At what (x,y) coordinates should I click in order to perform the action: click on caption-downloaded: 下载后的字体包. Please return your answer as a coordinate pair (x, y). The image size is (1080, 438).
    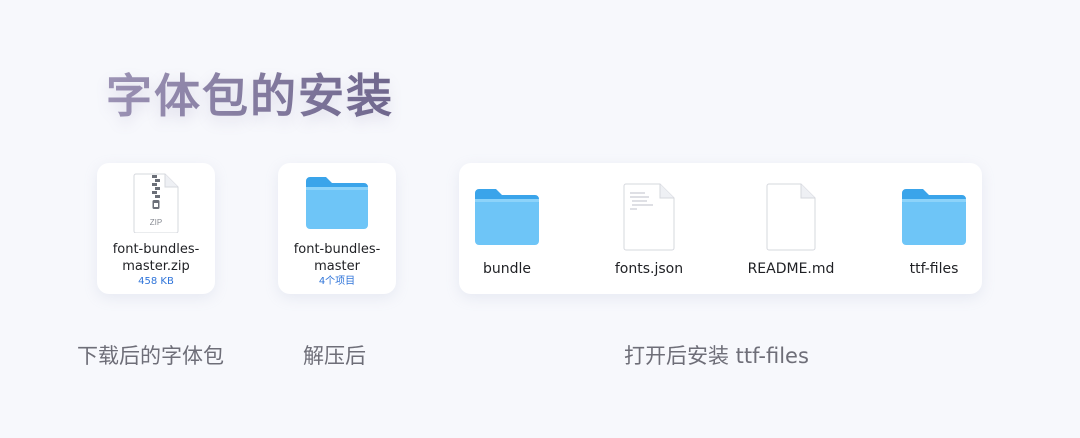
    Looking at the image, I should click on (150, 356).